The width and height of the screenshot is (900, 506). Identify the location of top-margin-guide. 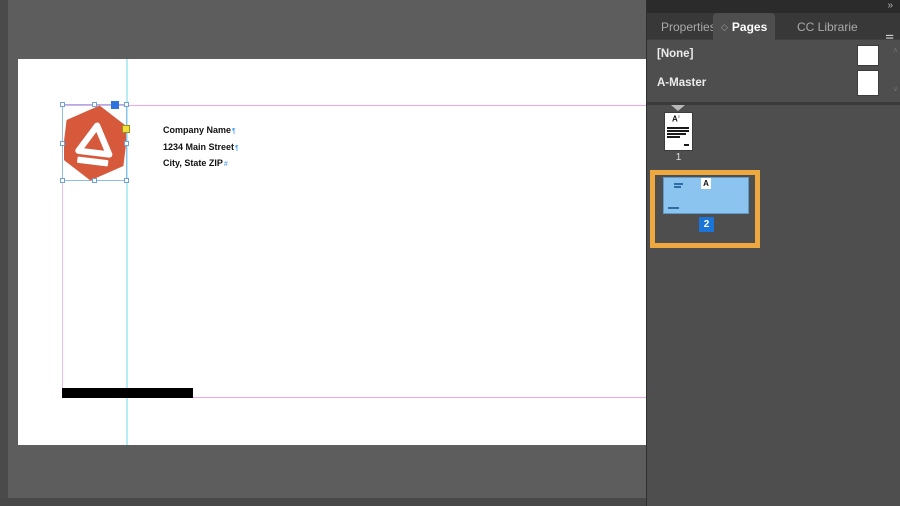
(354, 105).